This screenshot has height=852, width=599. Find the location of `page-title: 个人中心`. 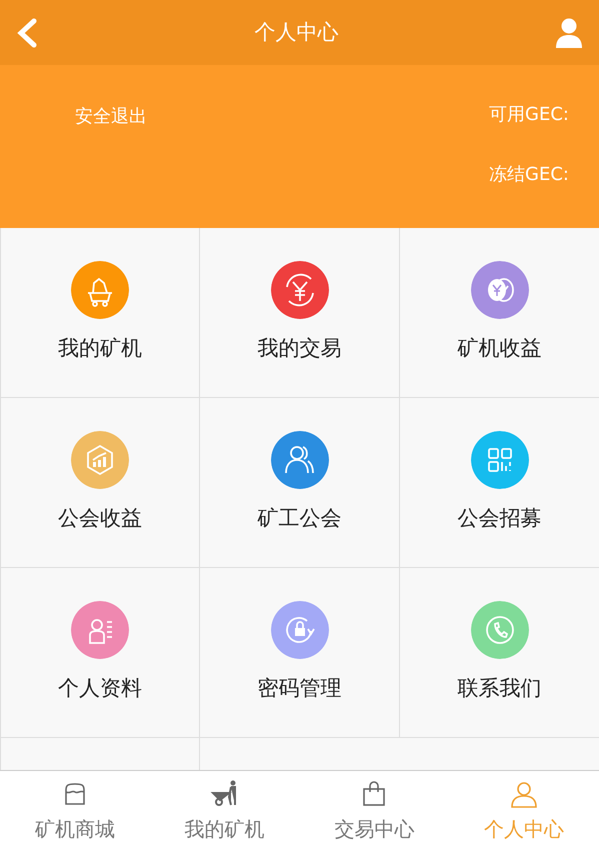

page-title: 个人中心 is located at coordinates (296, 32).